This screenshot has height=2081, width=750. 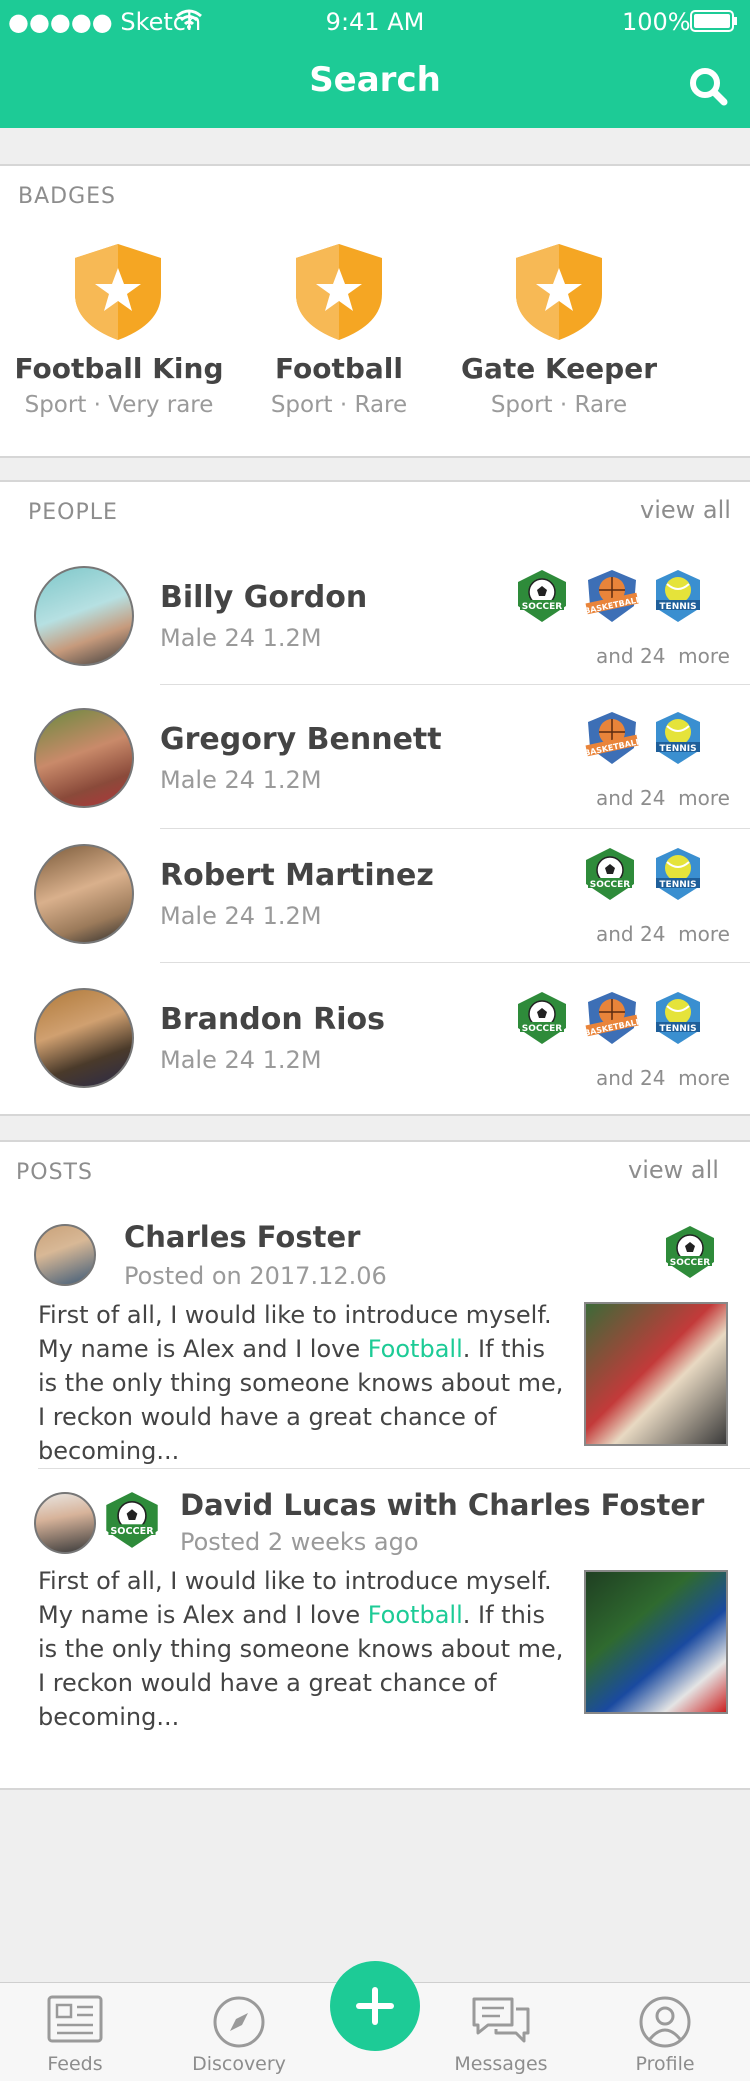 I want to click on badge-card: Football King Sport · Very rare, so click(x=119, y=342).